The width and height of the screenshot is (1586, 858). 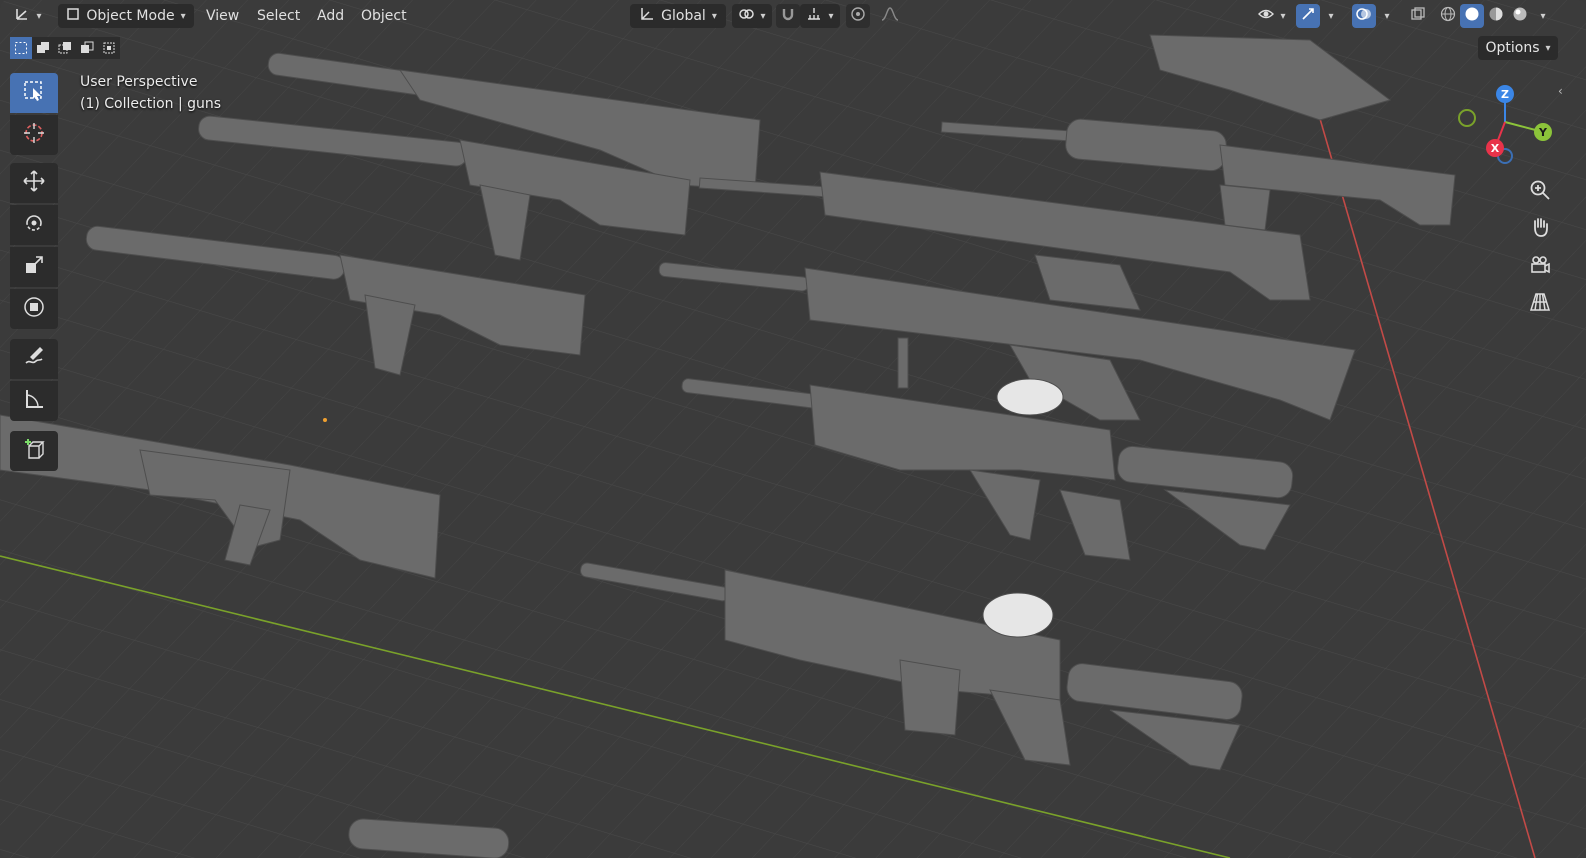 I want to click on snap-toggle, so click(x=788, y=16).